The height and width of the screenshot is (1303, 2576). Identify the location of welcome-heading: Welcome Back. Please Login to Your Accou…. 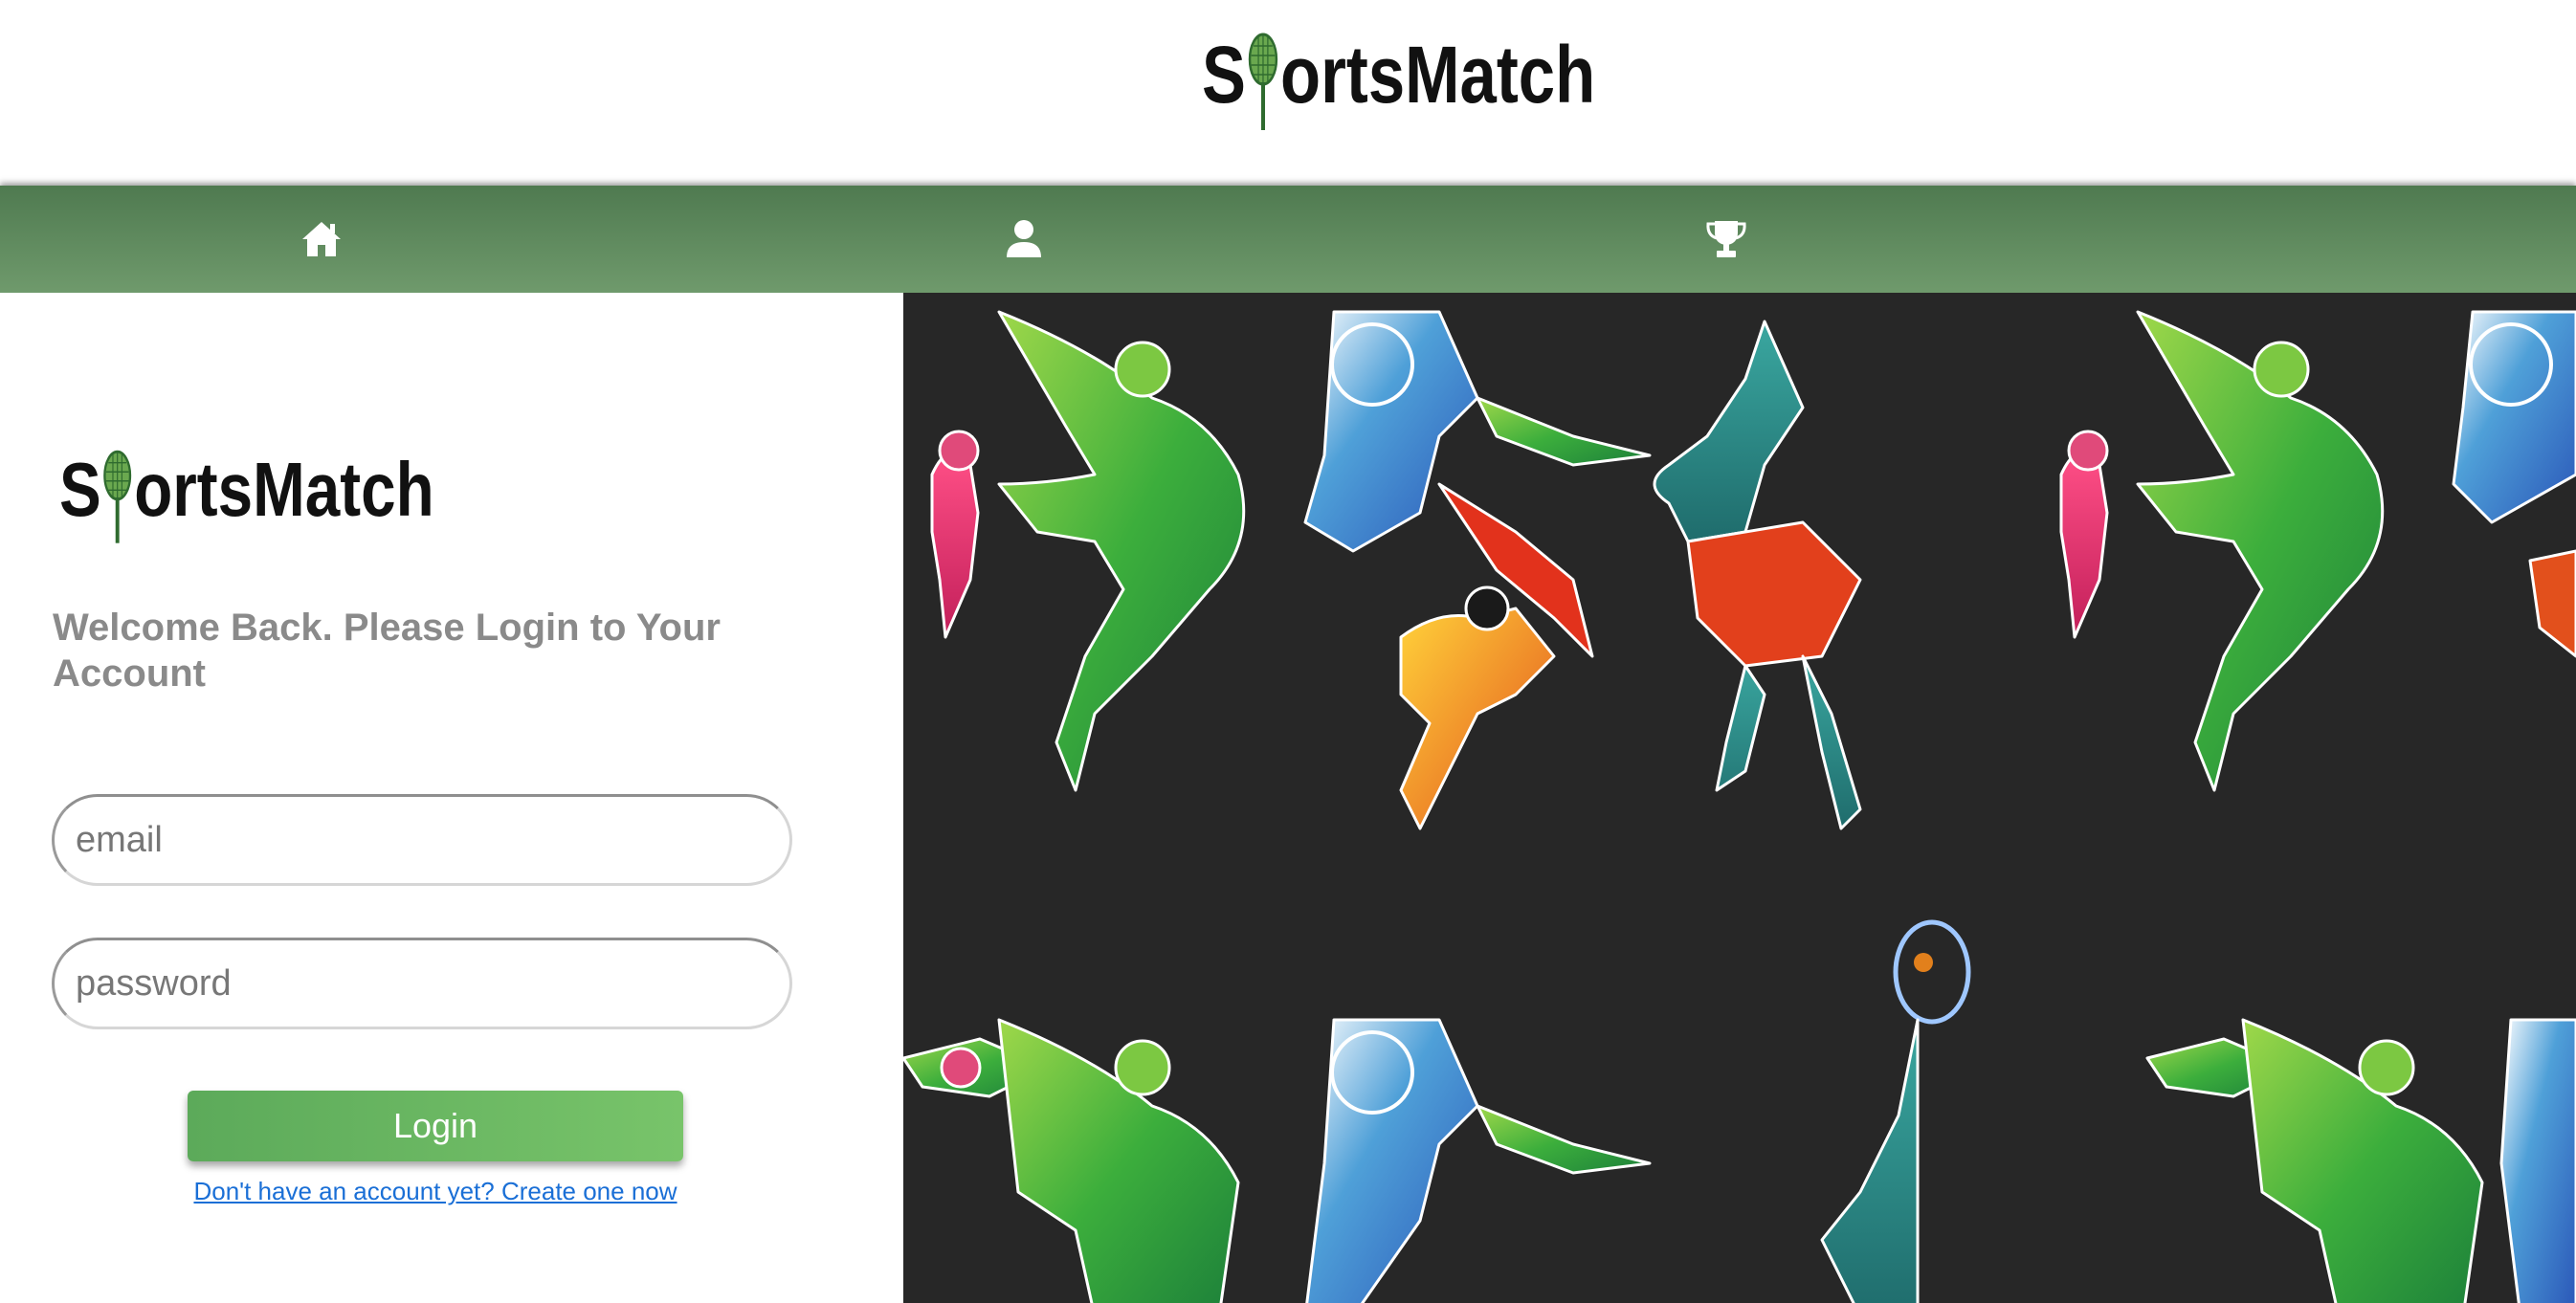
(387, 651).